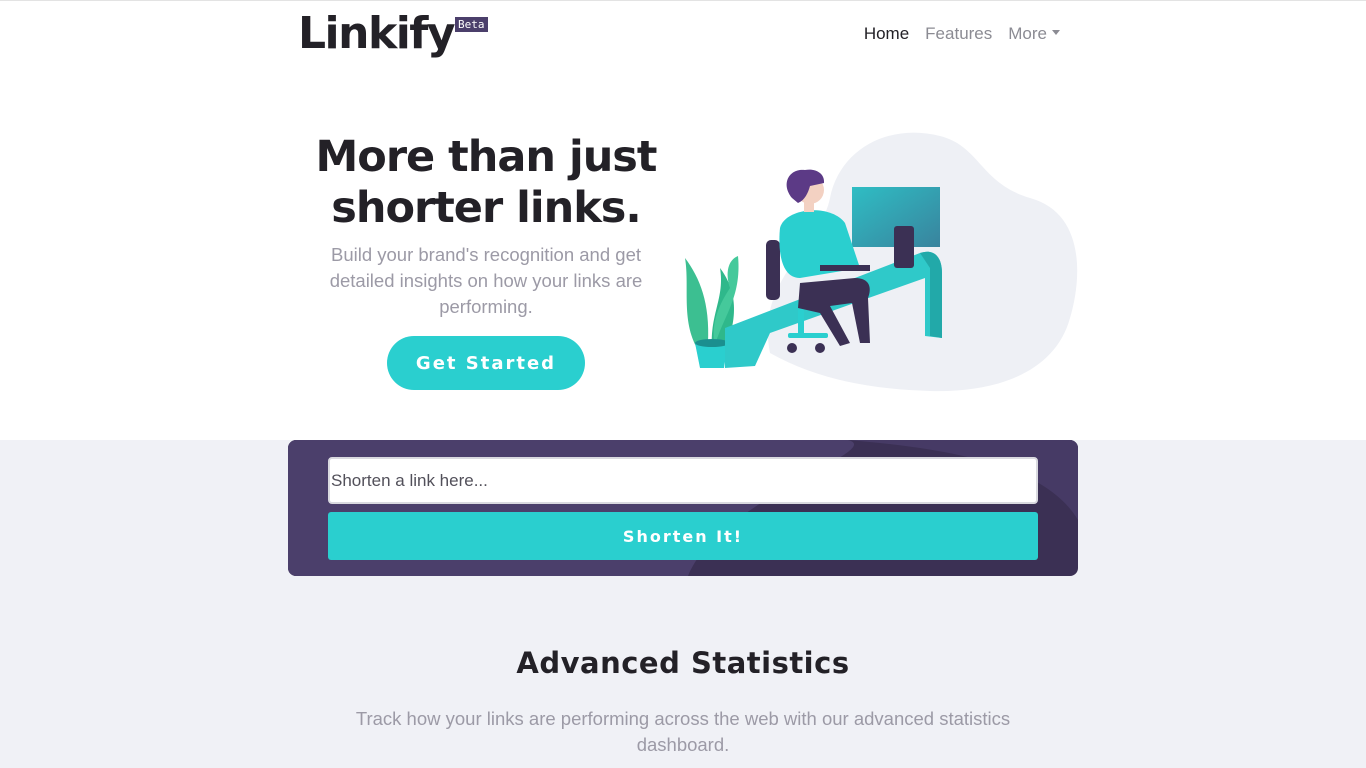 This screenshot has width=1366, height=768. What do you see at coordinates (886, 34) in the screenshot?
I see `nav-home-link: Home` at bounding box center [886, 34].